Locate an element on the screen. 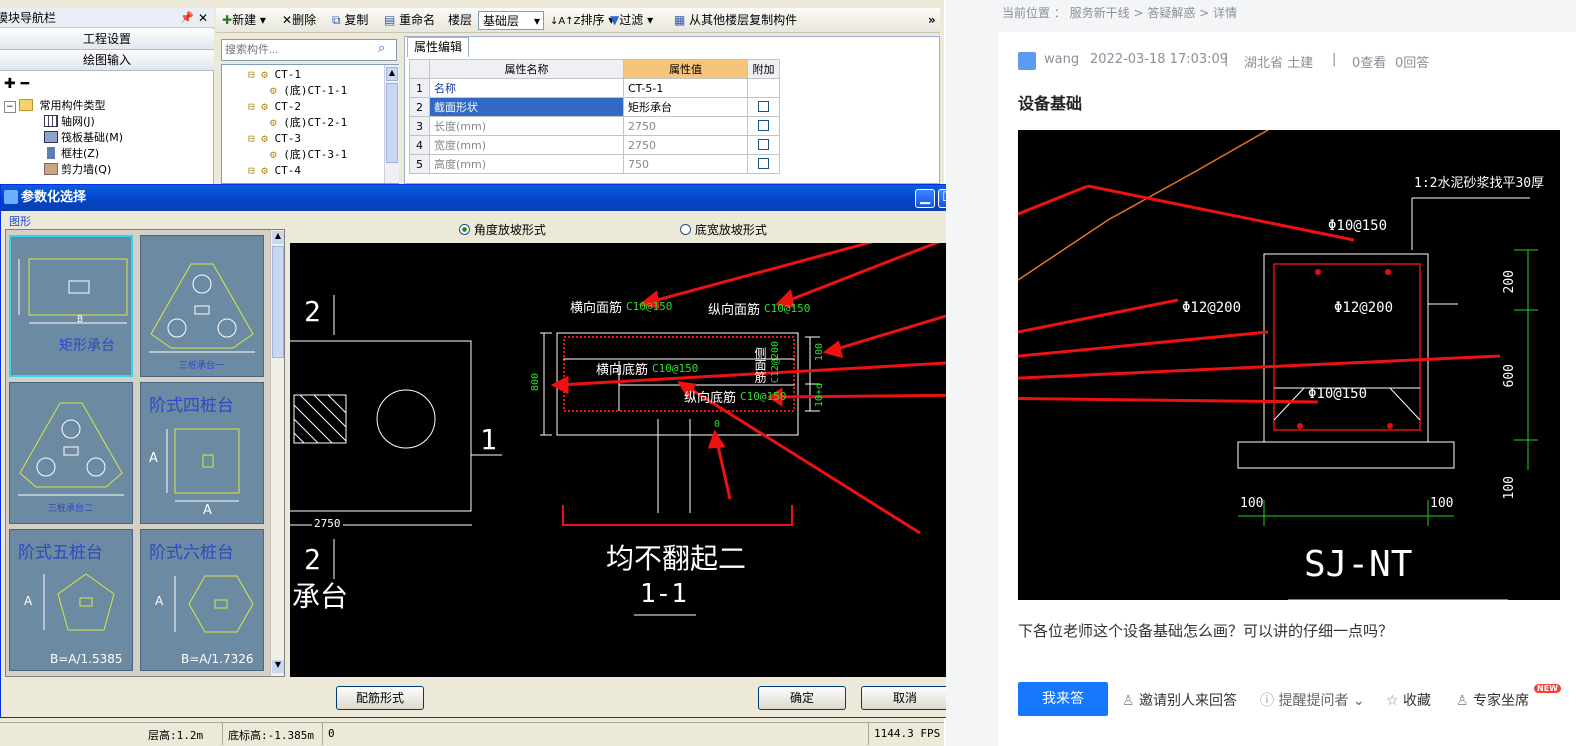  favorite-link: ☆ 收藏 is located at coordinates (1408, 700).